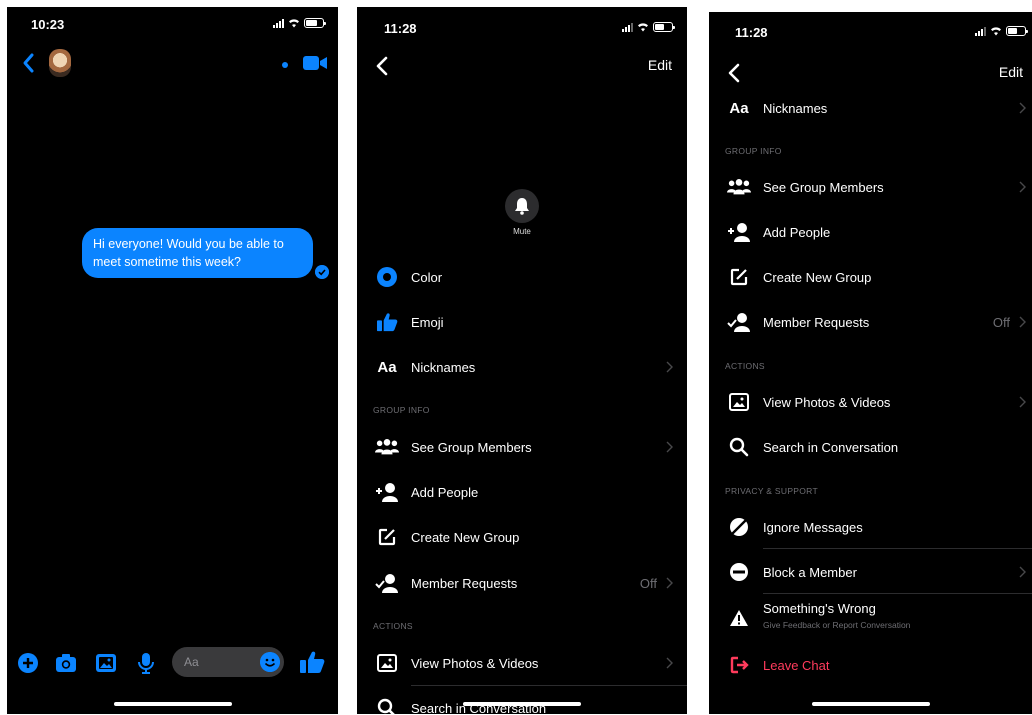  I want to click on gallery-icon, so click(106, 663).